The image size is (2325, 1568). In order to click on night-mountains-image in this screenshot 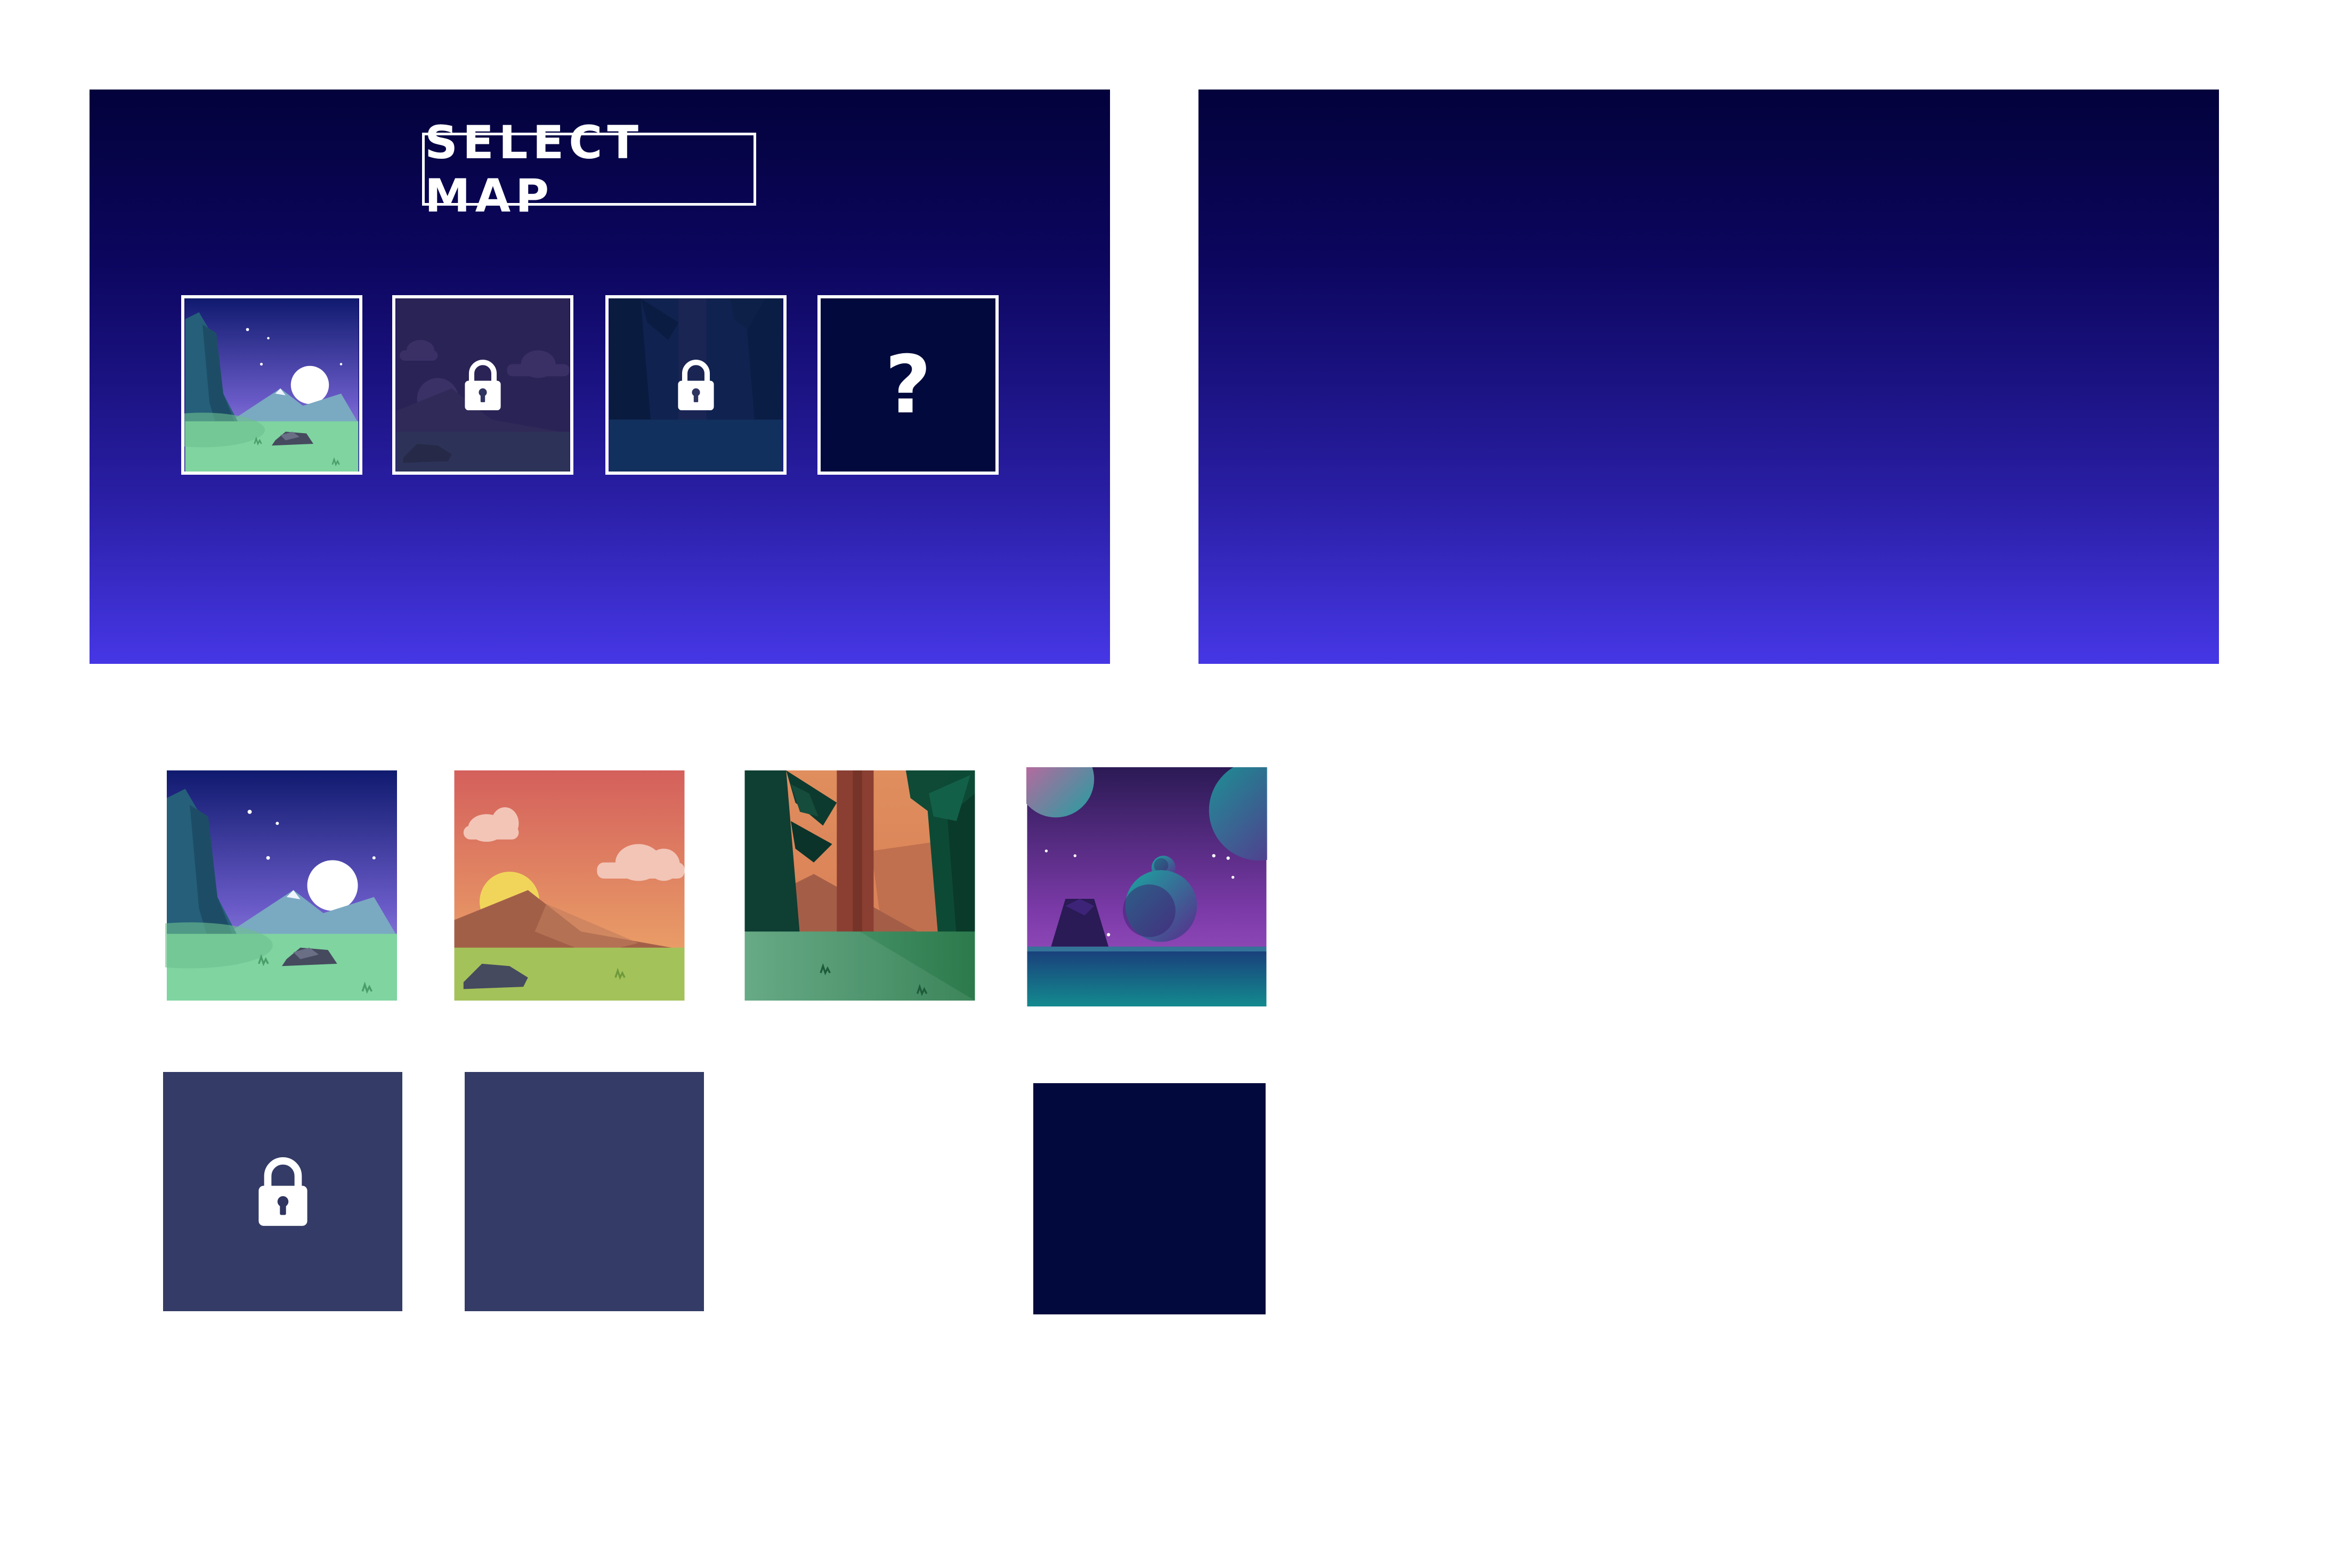, I will do `click(282, 885)`.